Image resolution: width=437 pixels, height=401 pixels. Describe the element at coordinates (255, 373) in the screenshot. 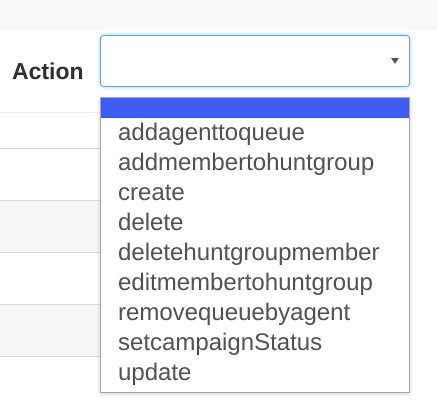

I see `dropdown-option: update` at that location.